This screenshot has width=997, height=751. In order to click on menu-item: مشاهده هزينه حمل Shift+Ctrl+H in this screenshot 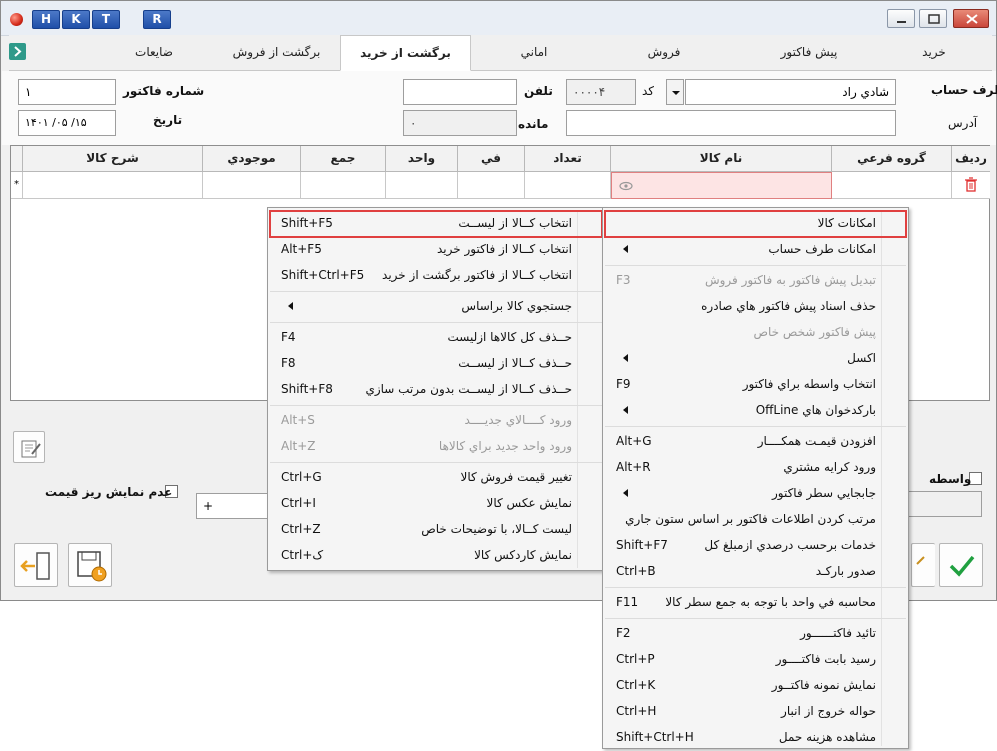, I will do `click(755, 738)`.